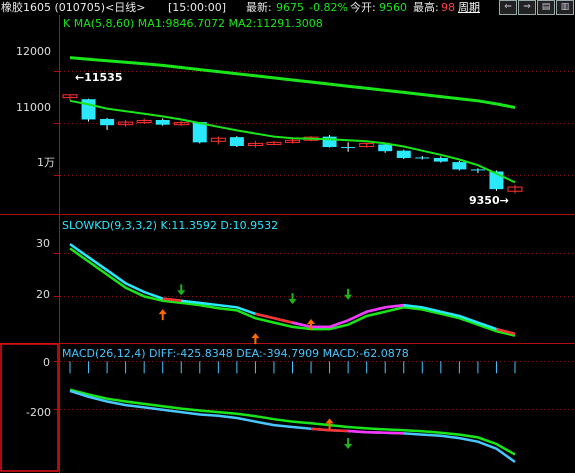 The image size is (575, 473). What do you see at coordinates (328, 7) in the screenshot?
I see `change-percent: -0.82%` at bounding box center [328, 7].